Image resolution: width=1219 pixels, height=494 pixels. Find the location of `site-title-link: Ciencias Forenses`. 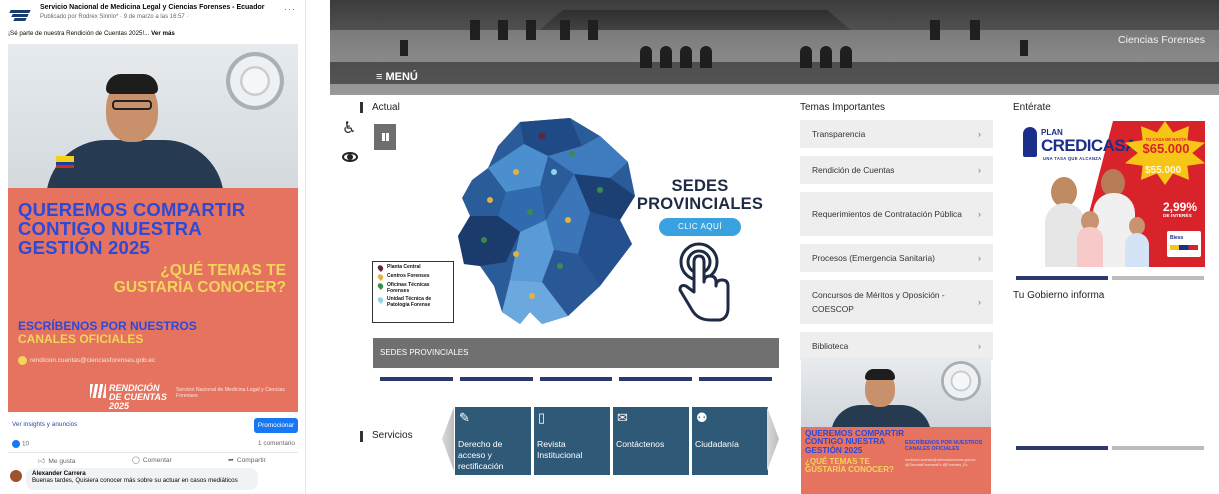

site-title-link: Ciencias Forenses is located at coordinates (1161, 40).